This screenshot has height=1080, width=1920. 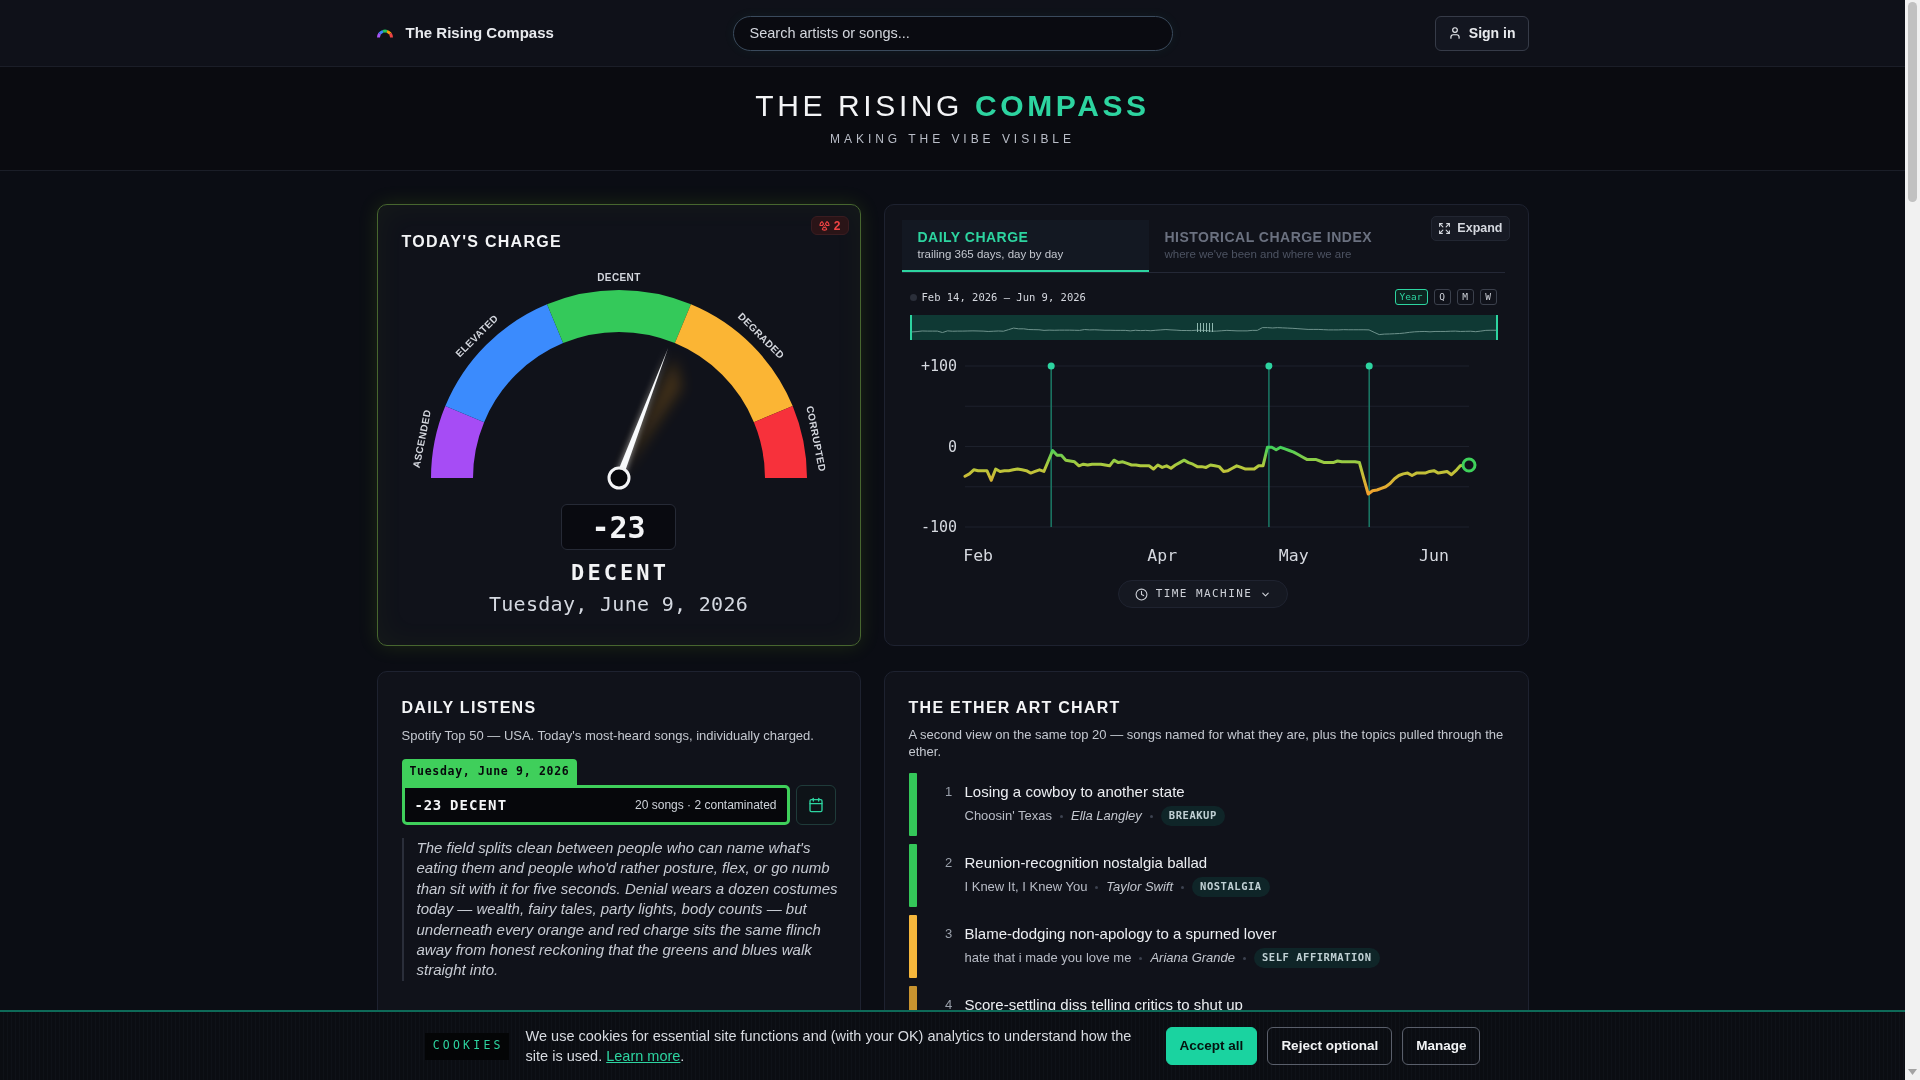 What do you see at coordinates (706, 805) in the screenshot?
I see `summary-counts: 20 songs · 2 contaminated` at bounding box center [706, 805].